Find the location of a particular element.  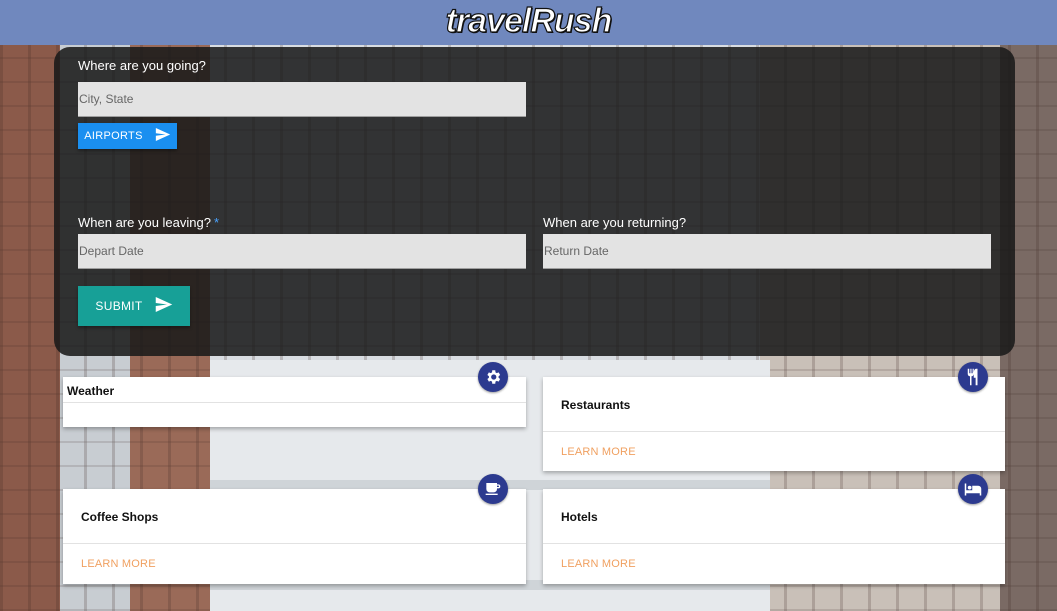

depart-date-input: Depart Date is located at coordinates (302, 251).